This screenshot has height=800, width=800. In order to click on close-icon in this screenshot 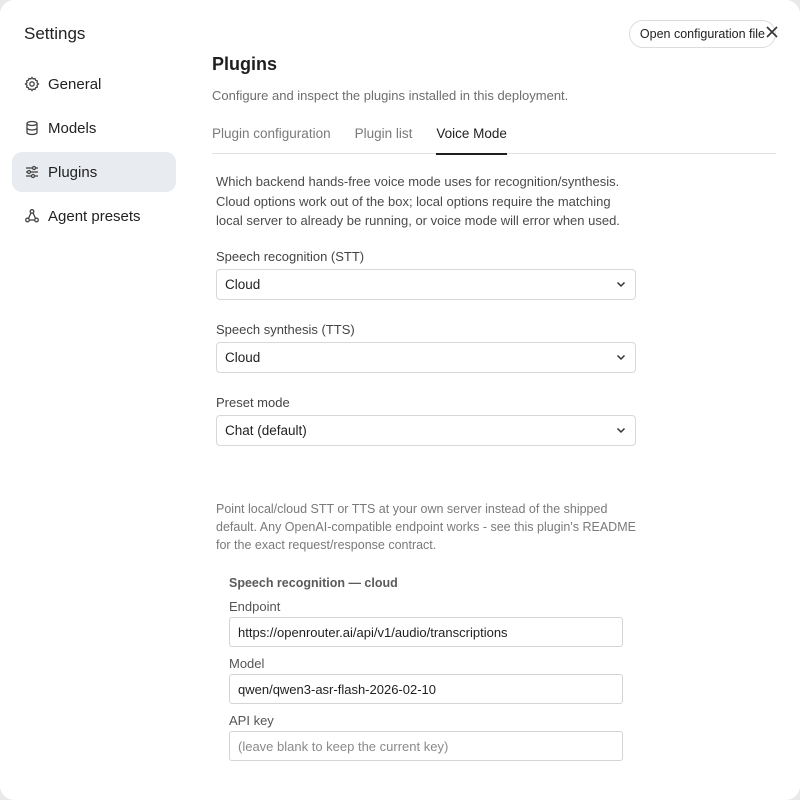, I will do `click(772, 32)`.